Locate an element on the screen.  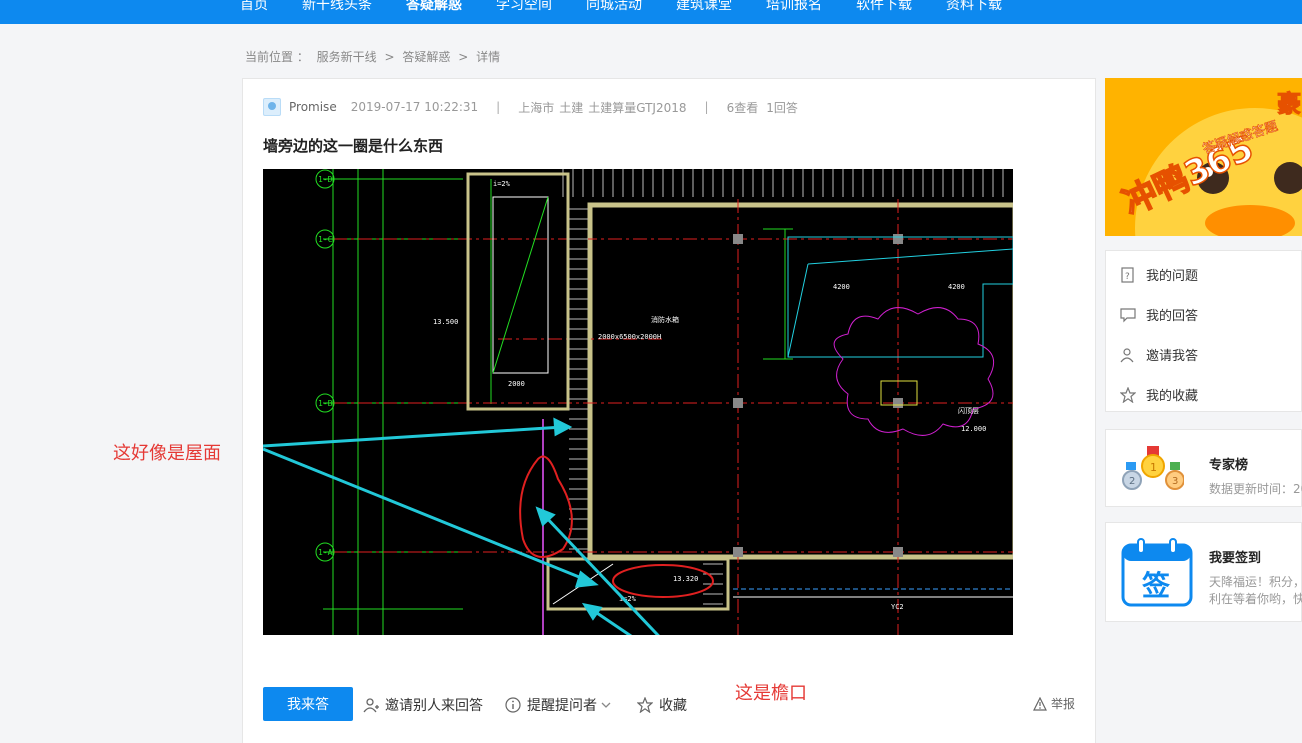
chevron-down-icon is located at coordinates (606, 705).